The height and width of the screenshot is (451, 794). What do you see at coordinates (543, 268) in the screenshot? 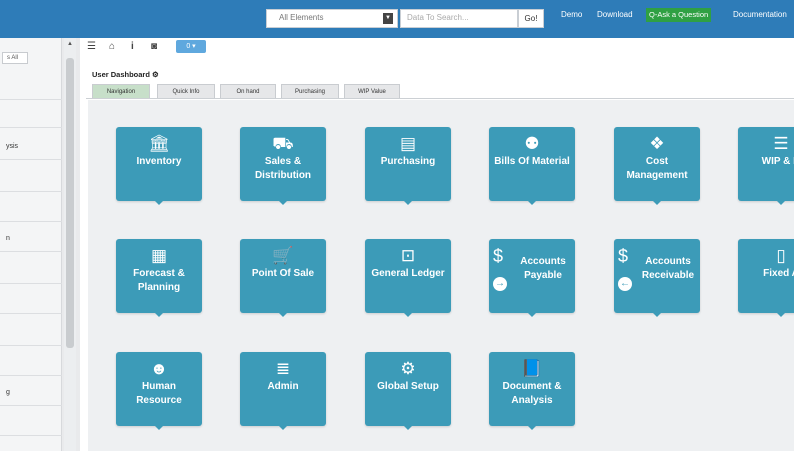
I see `tile-label: Accounts Payable` at bounding box center [543, 268].